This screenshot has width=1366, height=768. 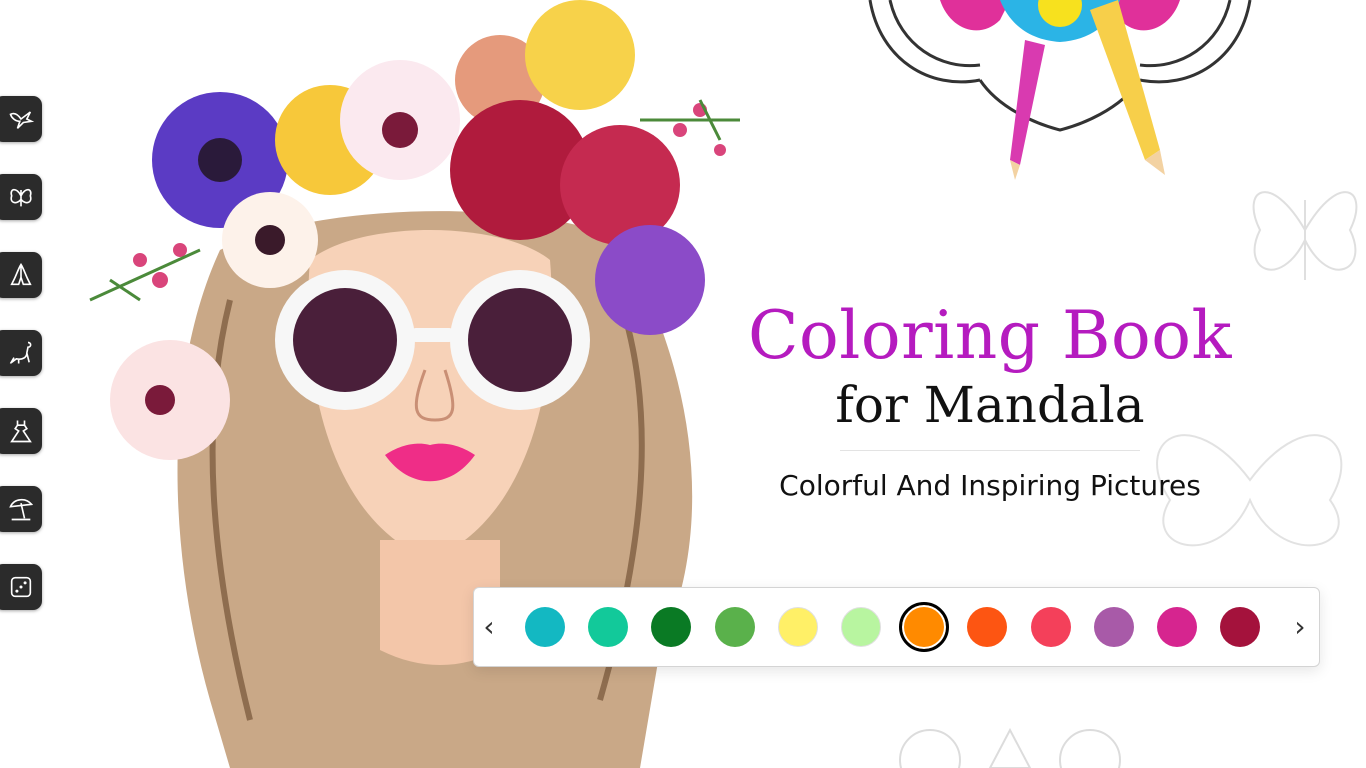 I want to click on sidebar-item-butterflies, so click(x=21, y=197).